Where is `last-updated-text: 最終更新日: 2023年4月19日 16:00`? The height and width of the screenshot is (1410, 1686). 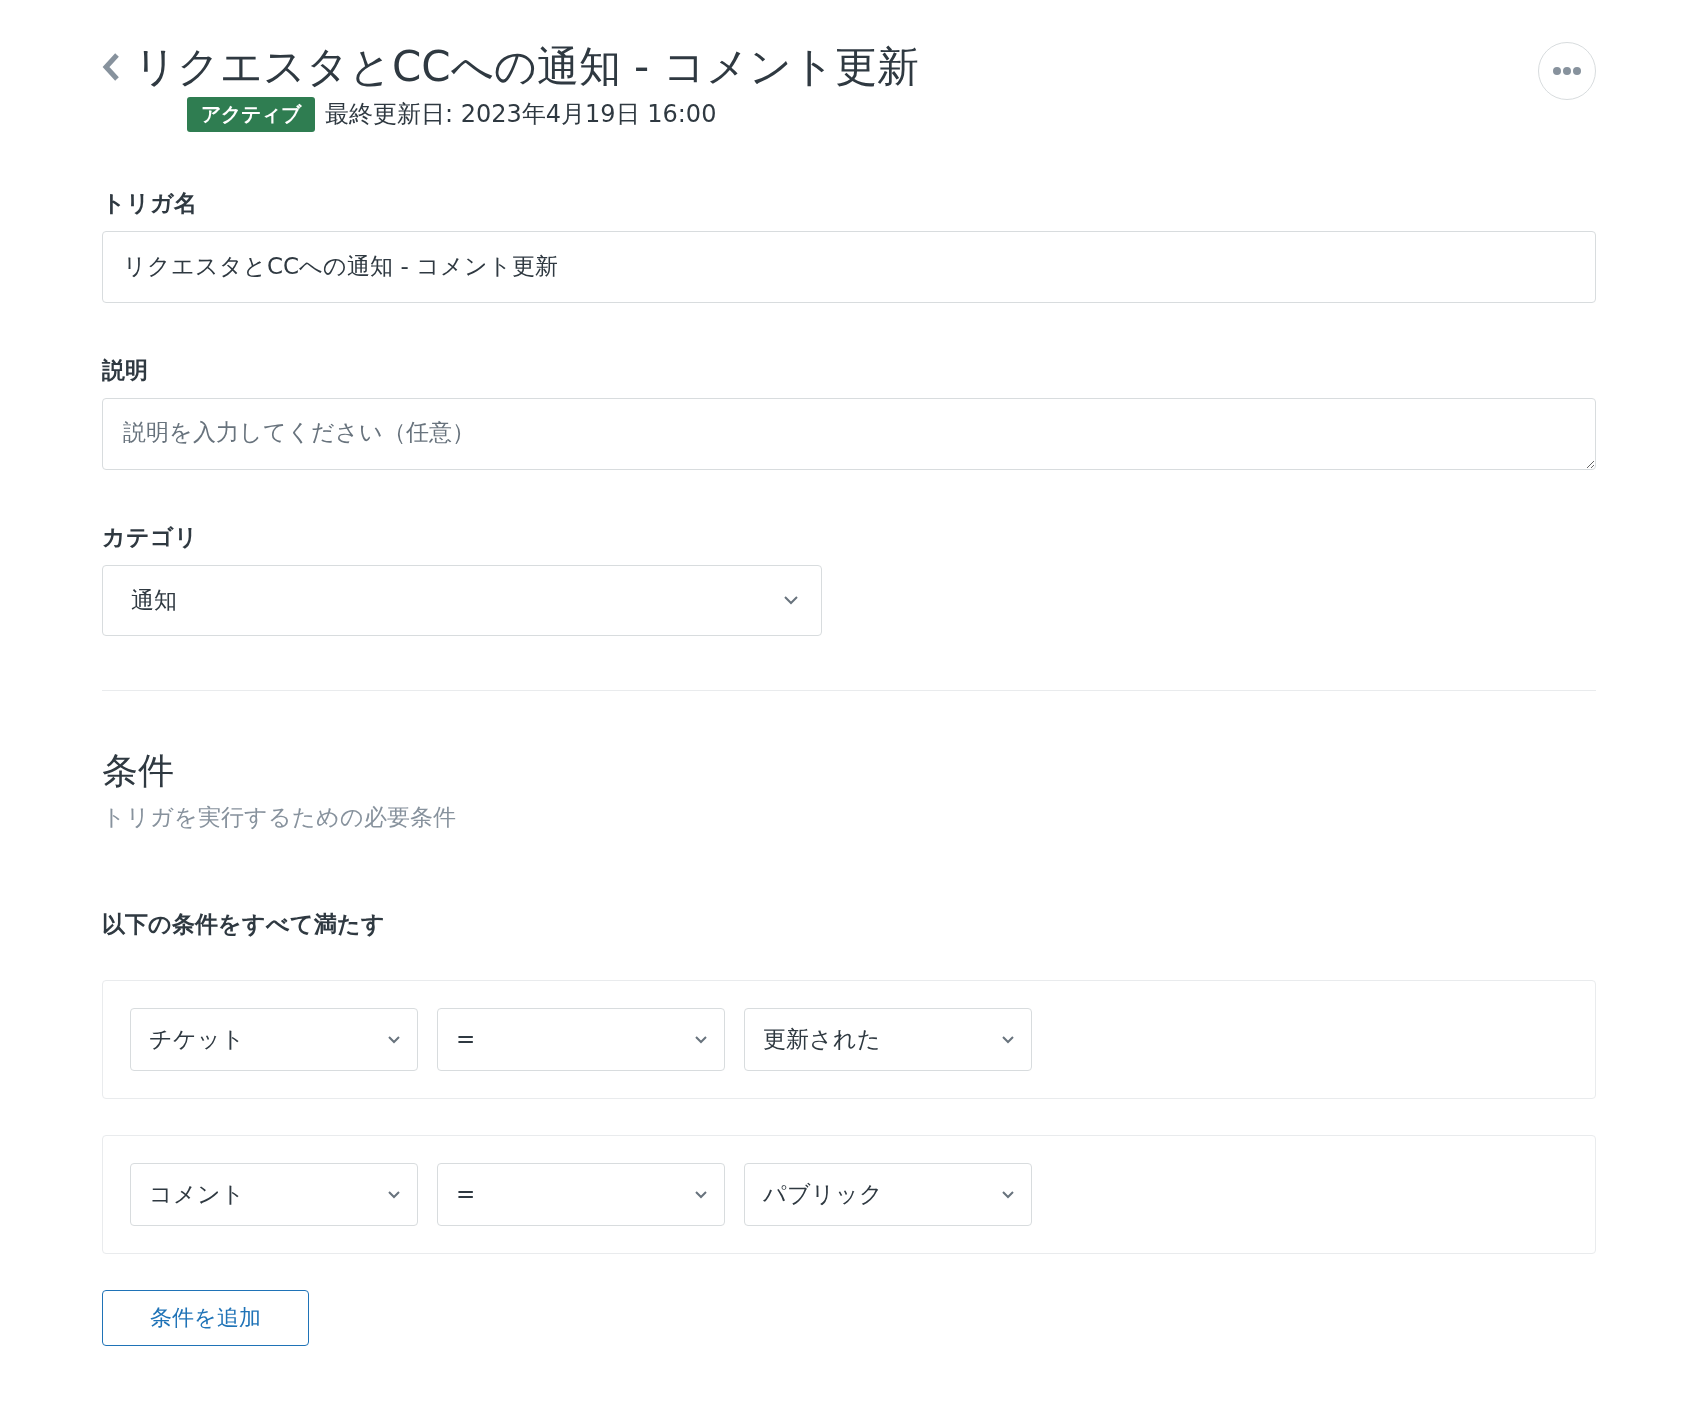 last-updated-text: 最終更新日: 2023年4月19日 16:00 is located at coordinates (521, 115).